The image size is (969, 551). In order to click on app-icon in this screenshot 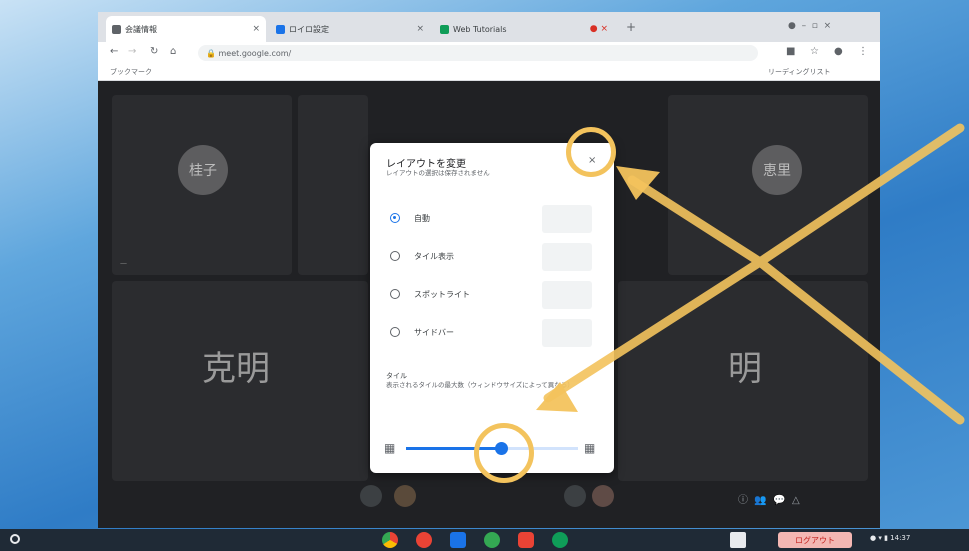, I will do `click(738, 540)`.